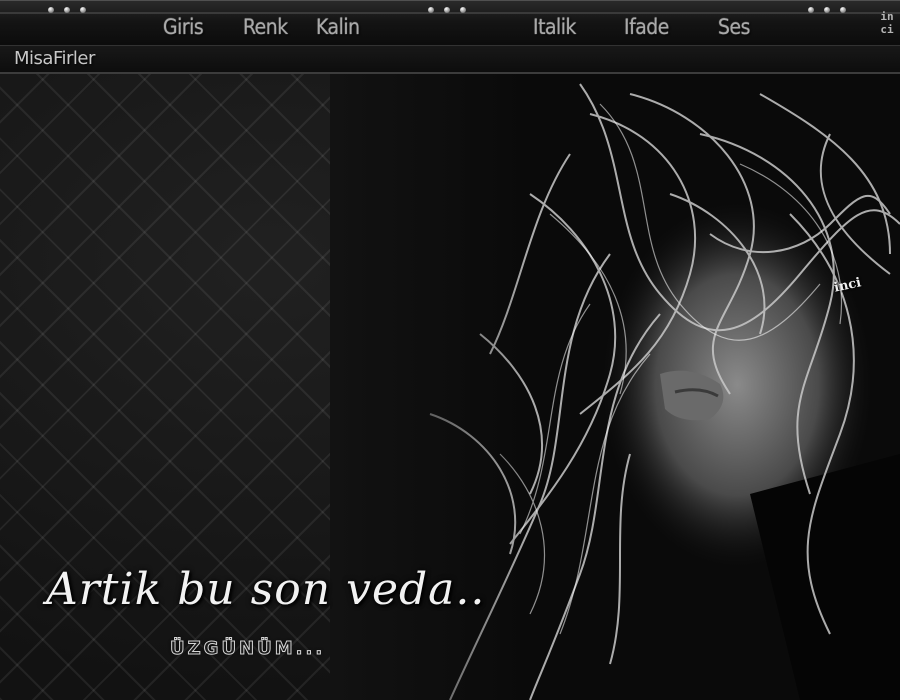 The height and width of the screenshot is (700, 900). What do you see at coordinates (734, 27) in the screenshot?
I see `nav-sound-button: Ses` at bounding box center [734, 27].